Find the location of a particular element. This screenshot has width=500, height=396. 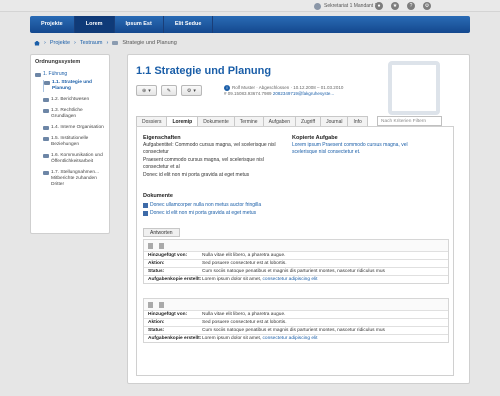

clipboard-watermark-icon is located at coordinates (414, 88).